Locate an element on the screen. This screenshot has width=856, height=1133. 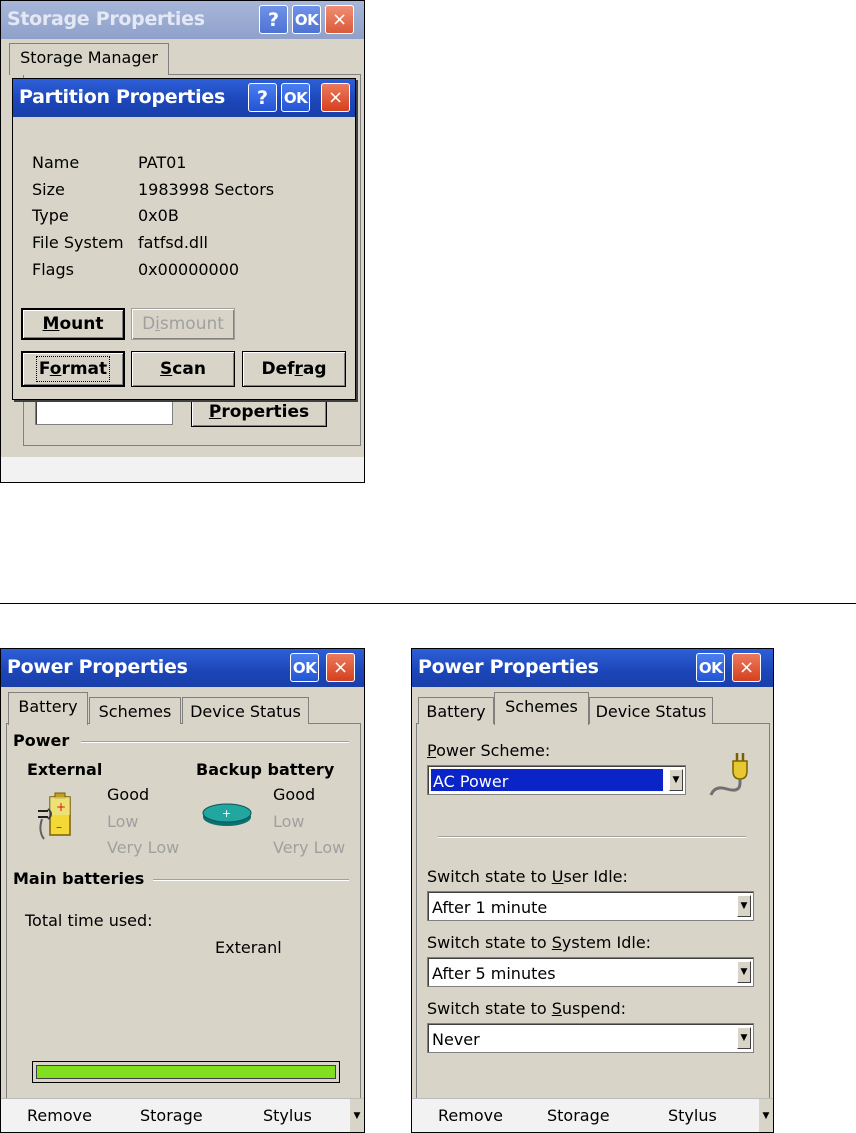
coin-battery-icon: + is located at coordinates (227, 814).